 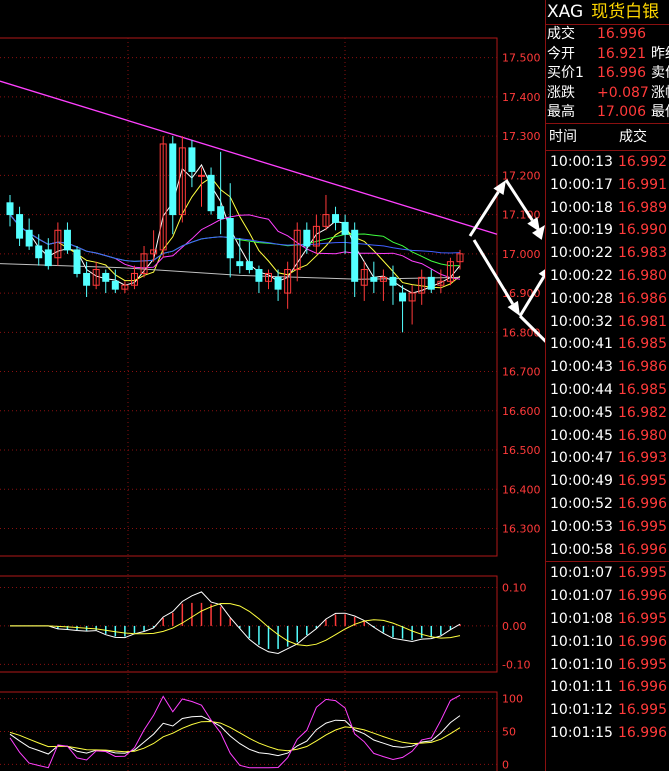 I want to click on macd-tick-label: 0.10, so click(x=514, y=588).